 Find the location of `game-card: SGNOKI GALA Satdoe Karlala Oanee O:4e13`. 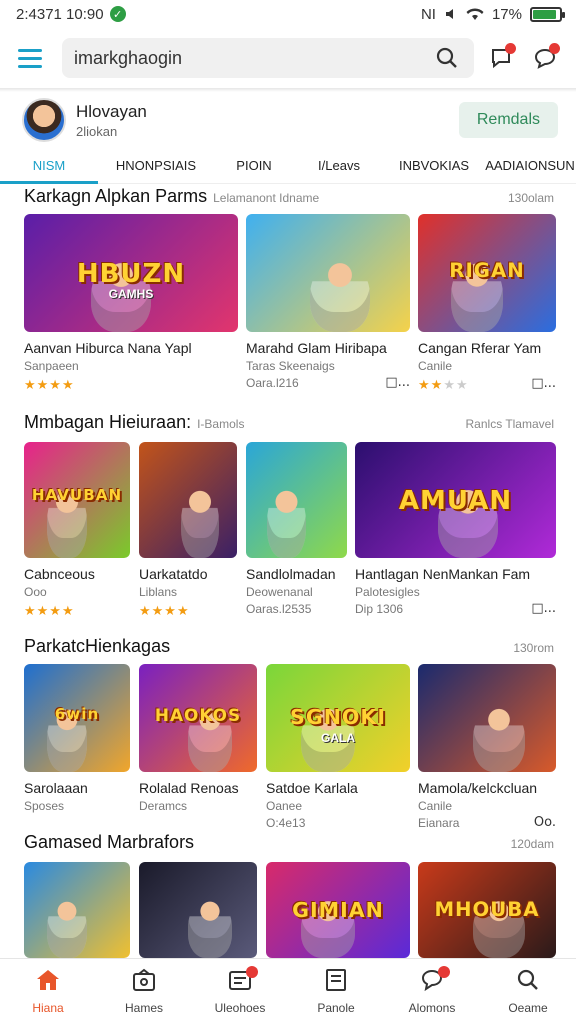

game-card: SGNOKI GALA Satdoe Karlala Oanee O:4e13 is located at coordinates (338, 747).